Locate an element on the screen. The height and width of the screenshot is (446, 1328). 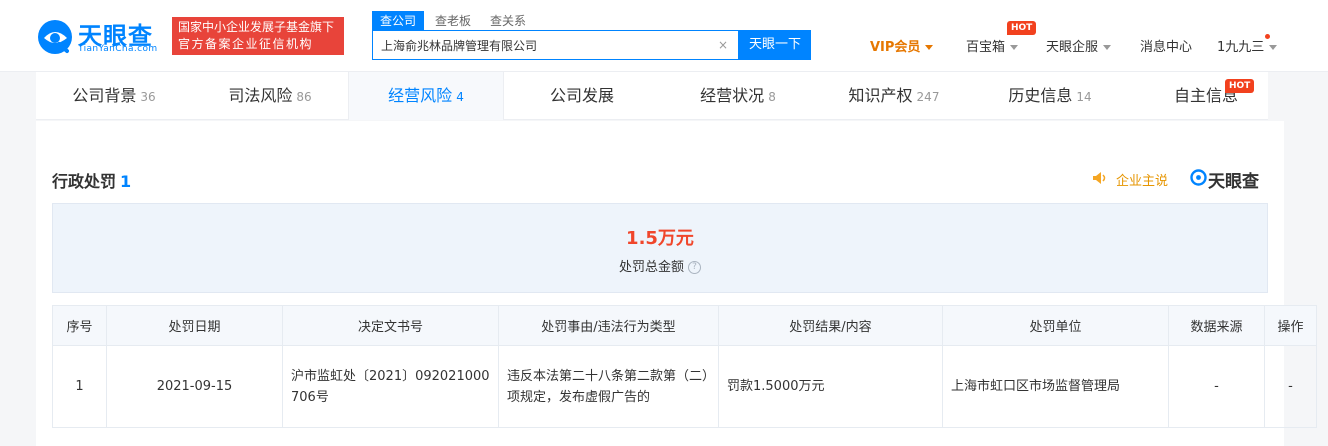
treasure-box-link: 百宝箱 is located at coordinates (992, 45).